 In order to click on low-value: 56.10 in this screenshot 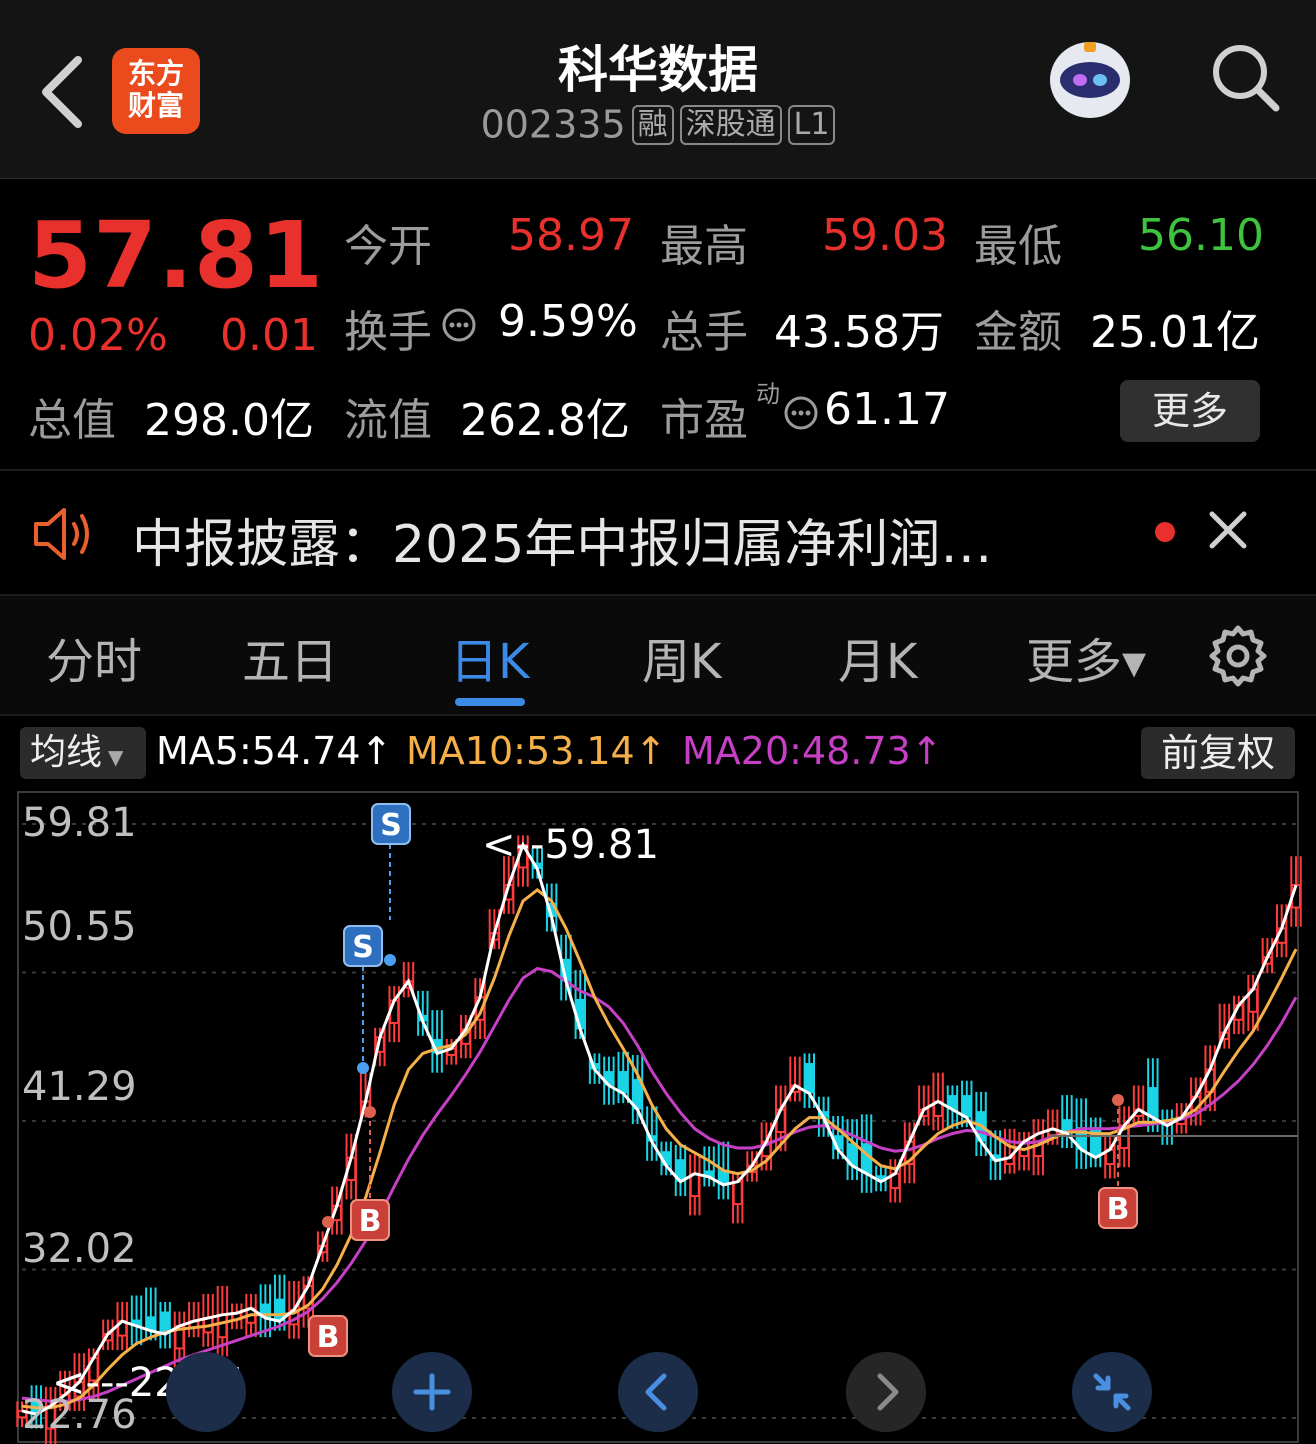, I will do `click(1201, 235)`.